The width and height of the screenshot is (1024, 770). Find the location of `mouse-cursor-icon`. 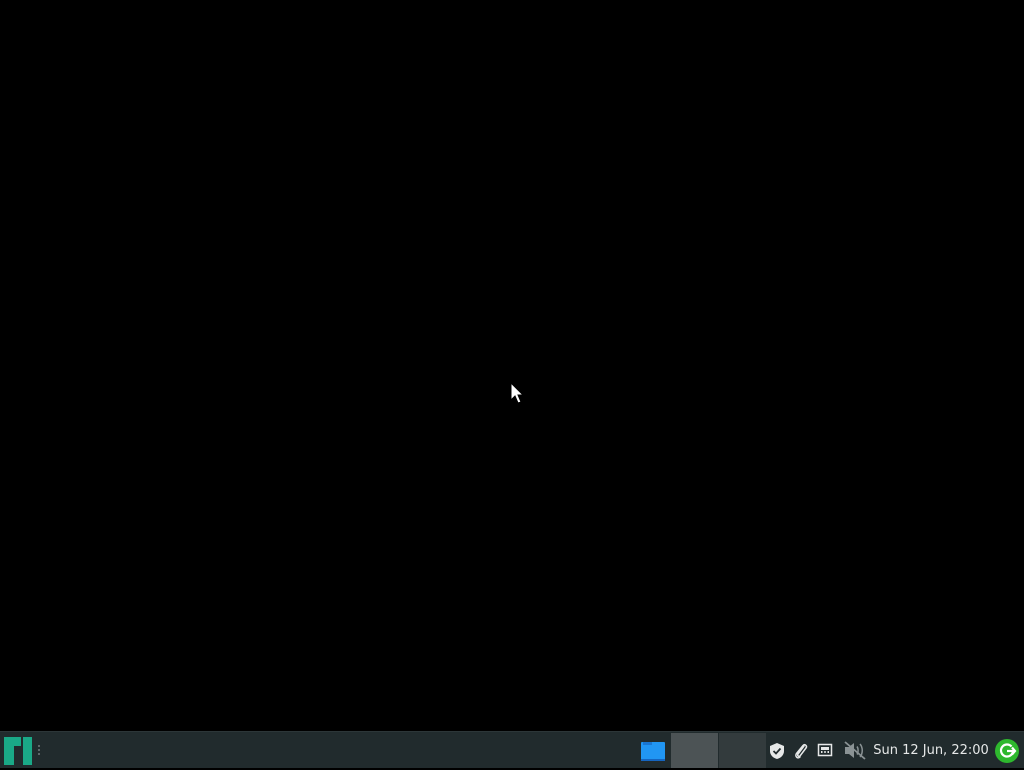

mouse-cursor-icon is located at coordinates (517, 393).